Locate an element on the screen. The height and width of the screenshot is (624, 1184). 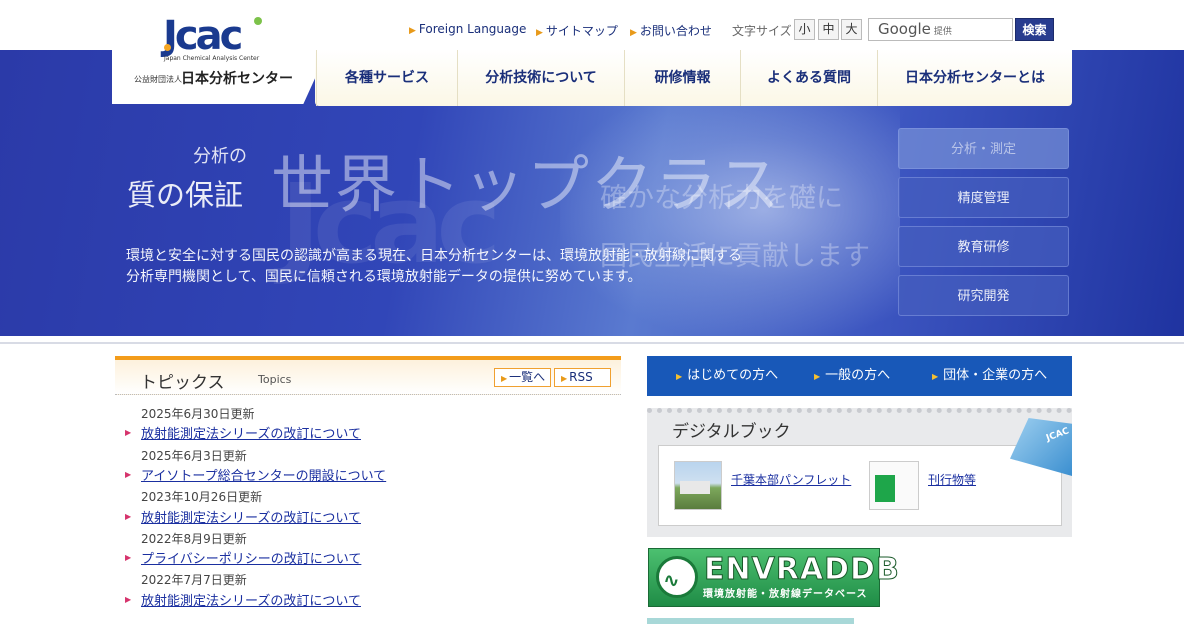
search-input: Google 提供 is located at coordinates (940, 29).